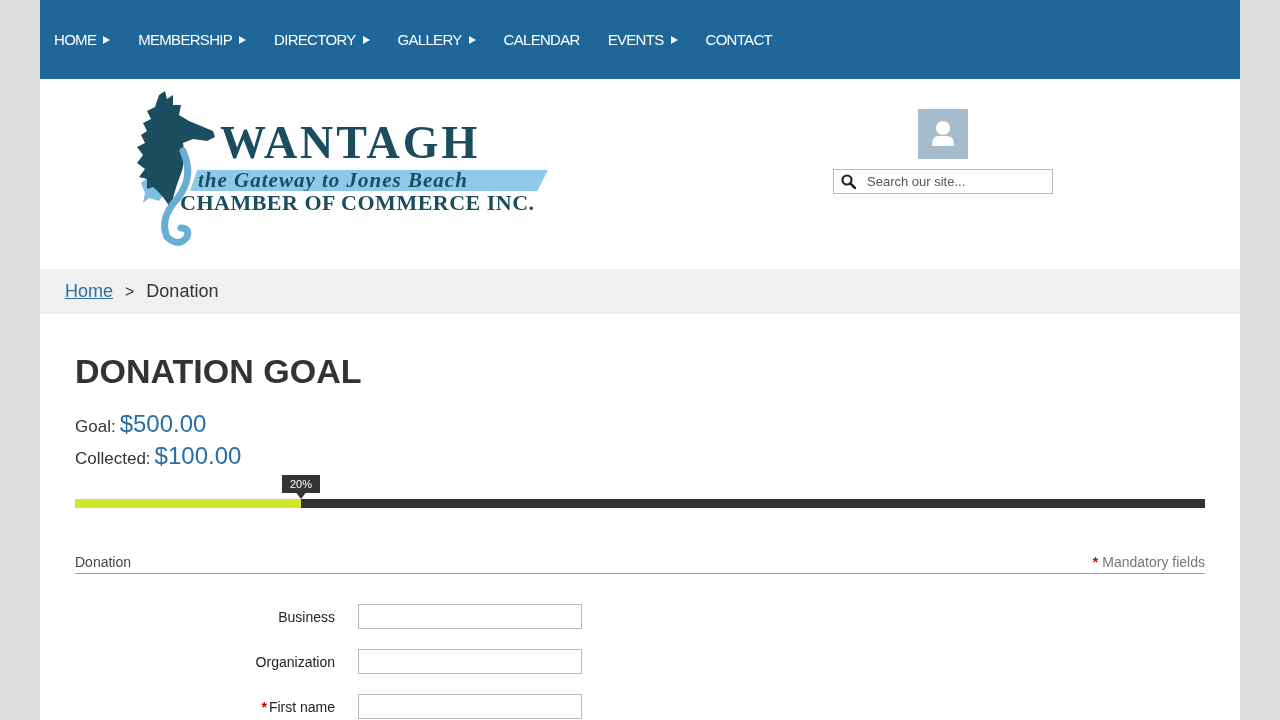 The height and width of the screenshot is (720, 1280). Describe the element at coordinates (369, 180) in the screenshot. I see `logo-tagline: the Gateway to Jones Beach` at that location.